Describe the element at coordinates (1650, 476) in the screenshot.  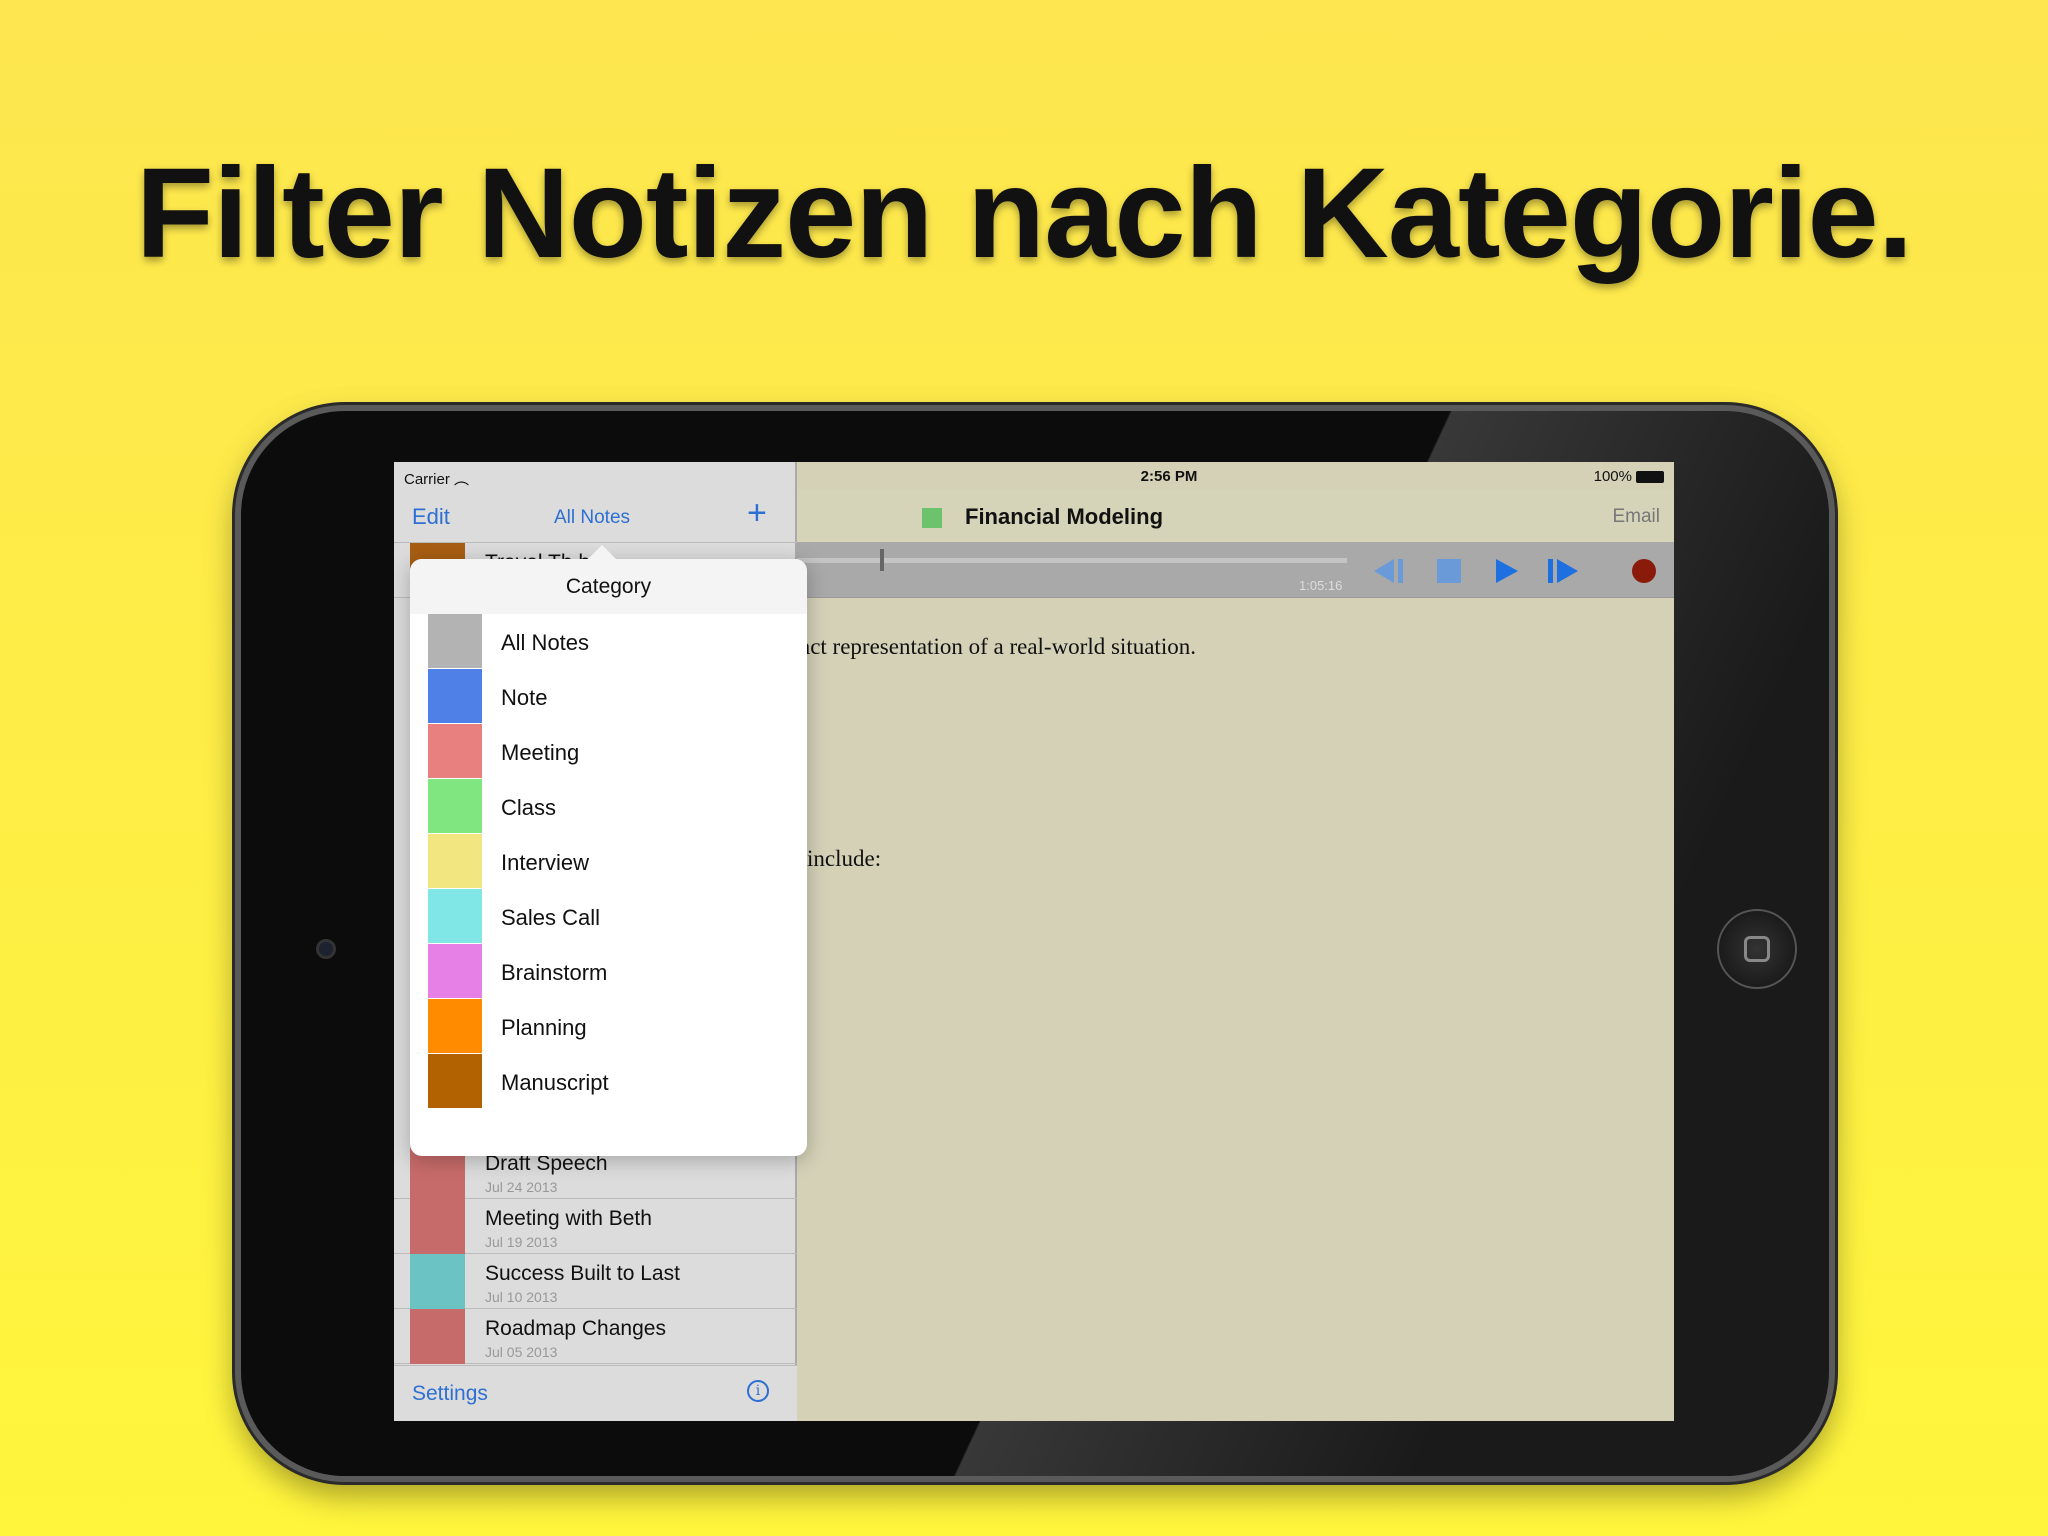
I see `battery-icon` at that location.